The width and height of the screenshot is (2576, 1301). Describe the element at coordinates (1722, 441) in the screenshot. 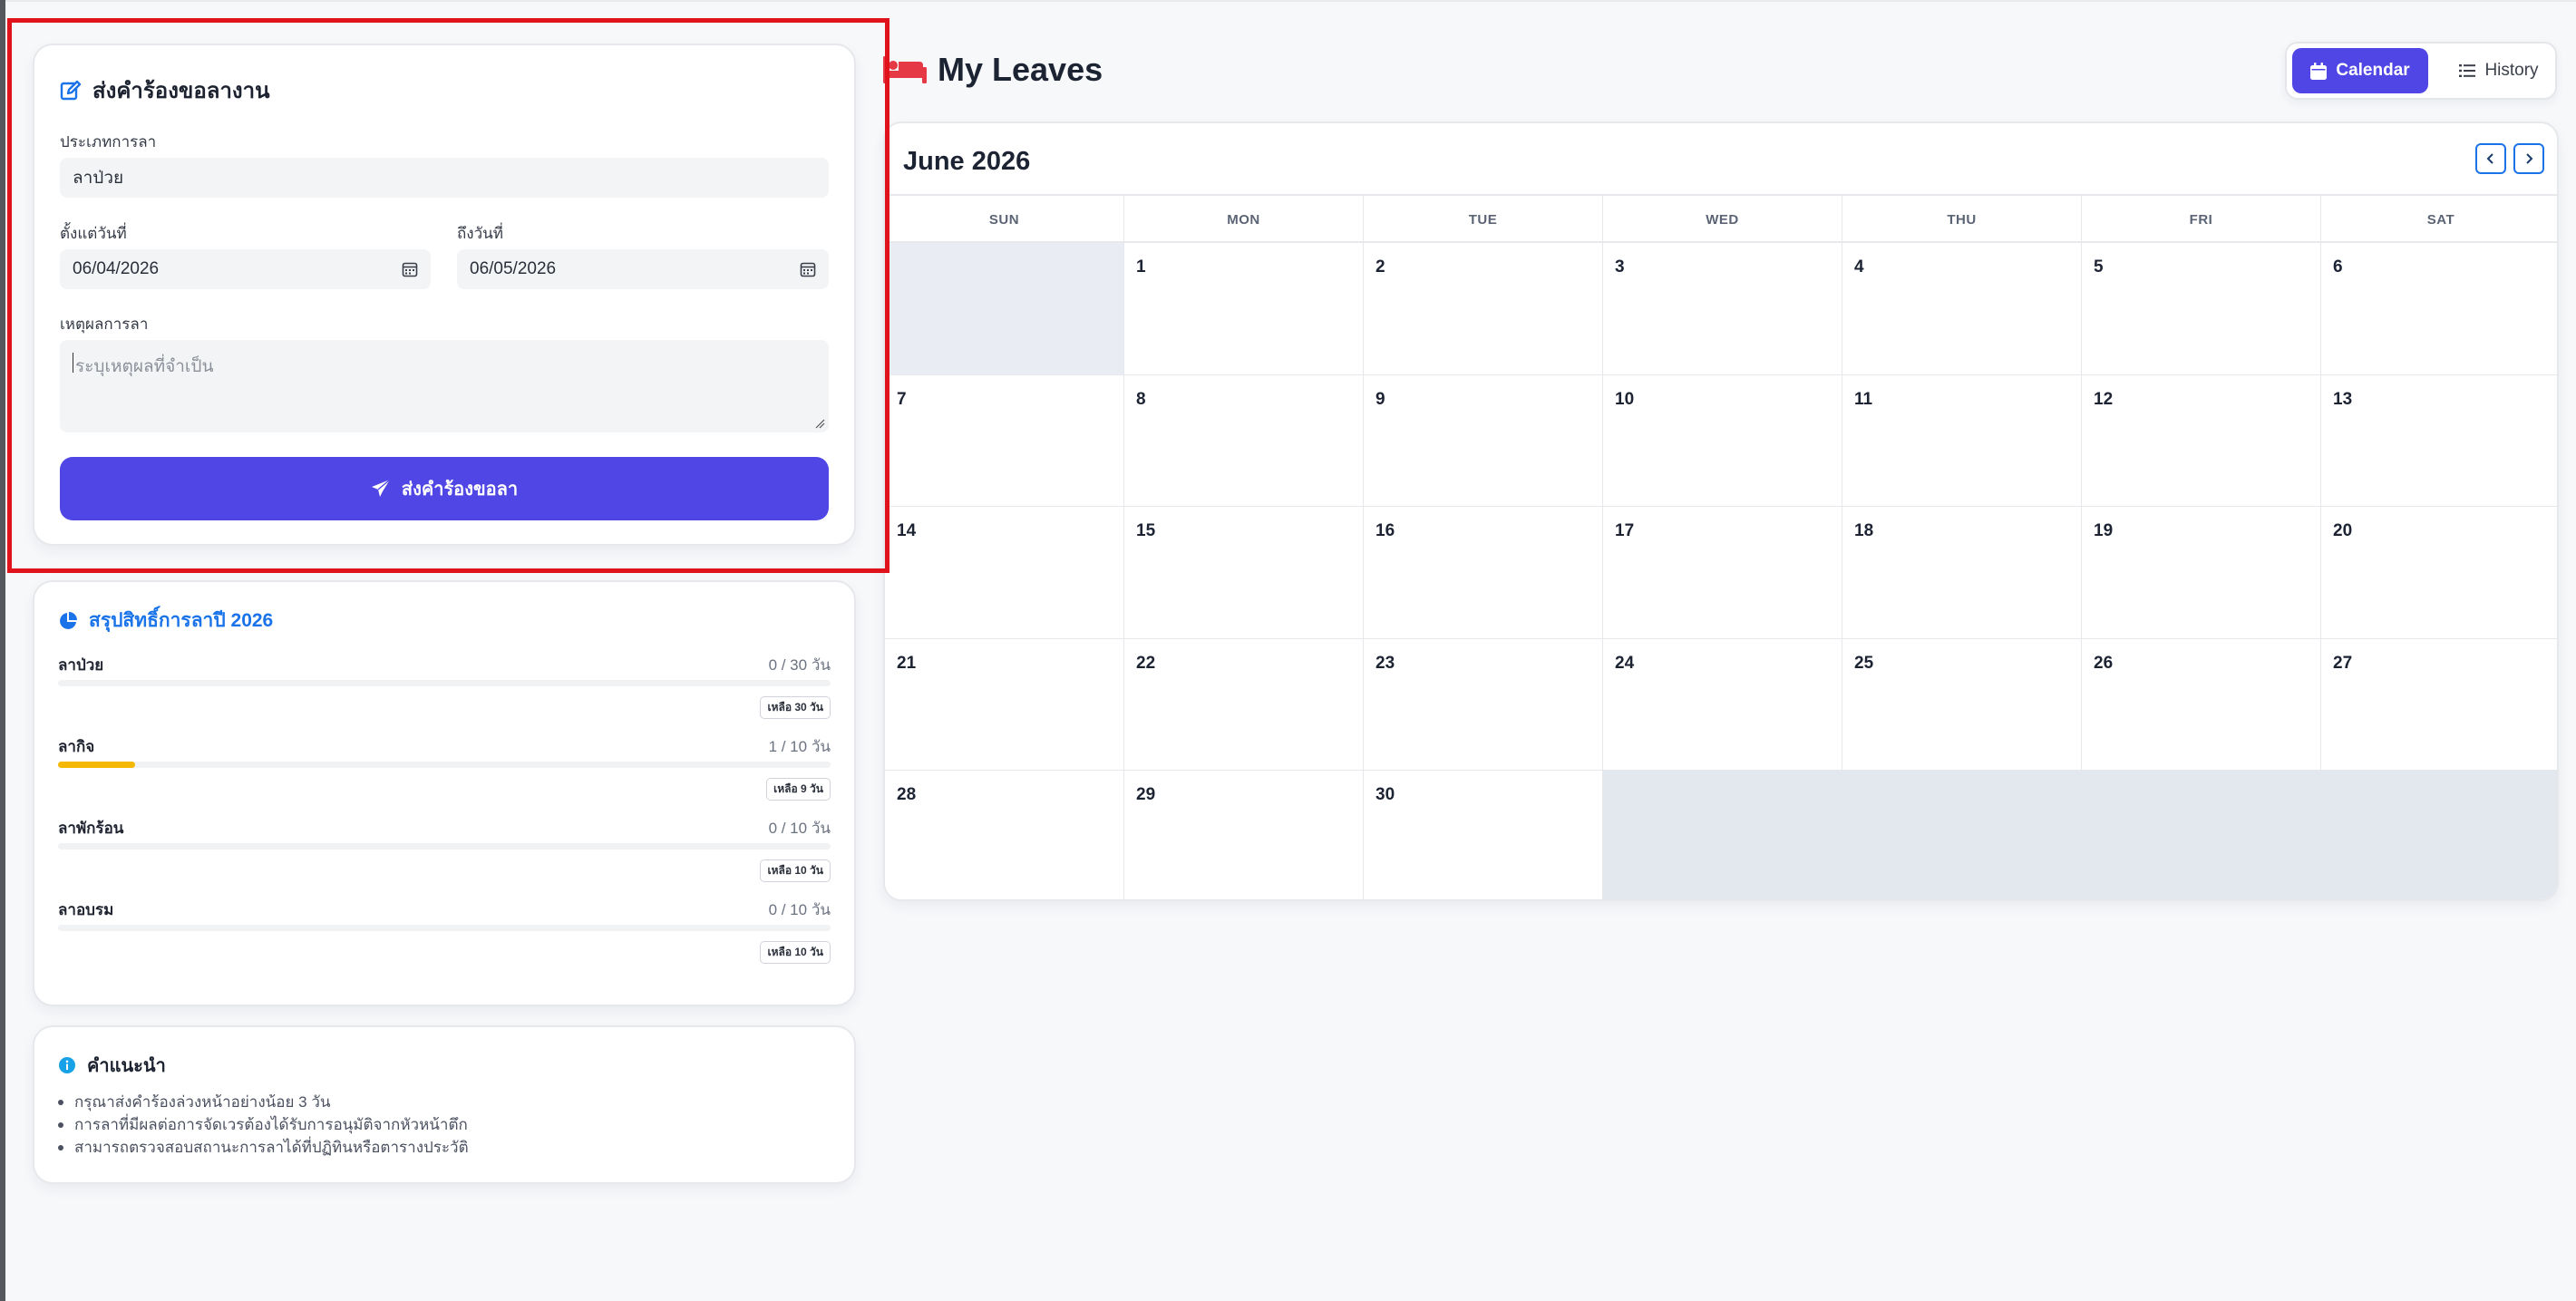

I see `calendar-day-cell: 10` at that location.